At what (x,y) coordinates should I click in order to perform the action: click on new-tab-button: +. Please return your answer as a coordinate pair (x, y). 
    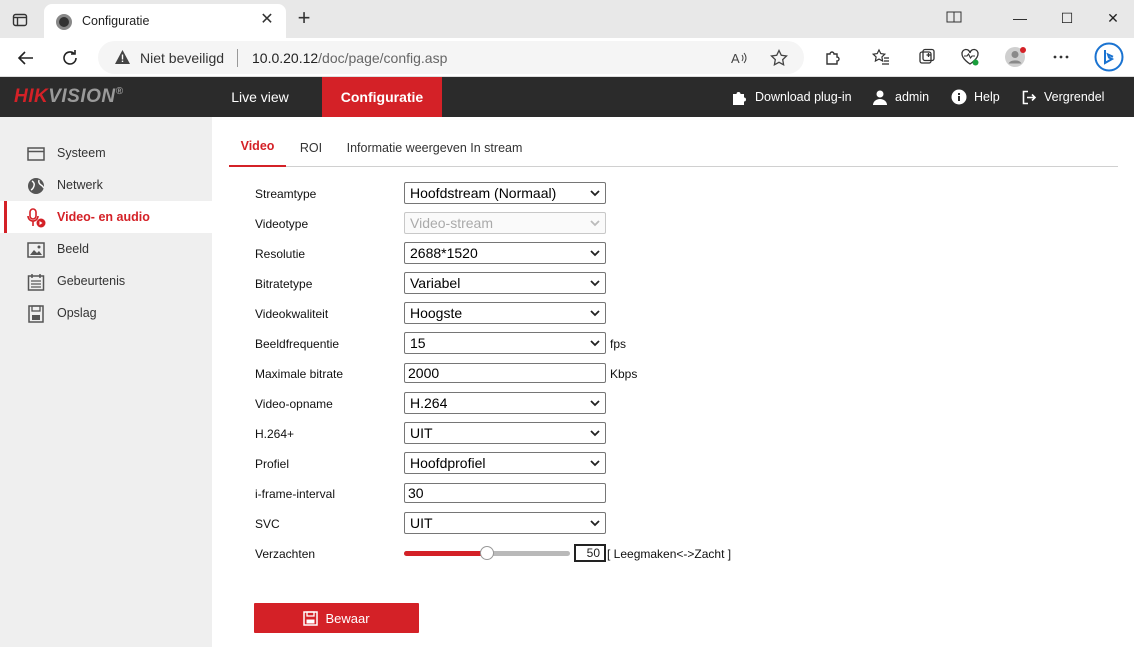
    Looking at the image, I should click on (304, 18).